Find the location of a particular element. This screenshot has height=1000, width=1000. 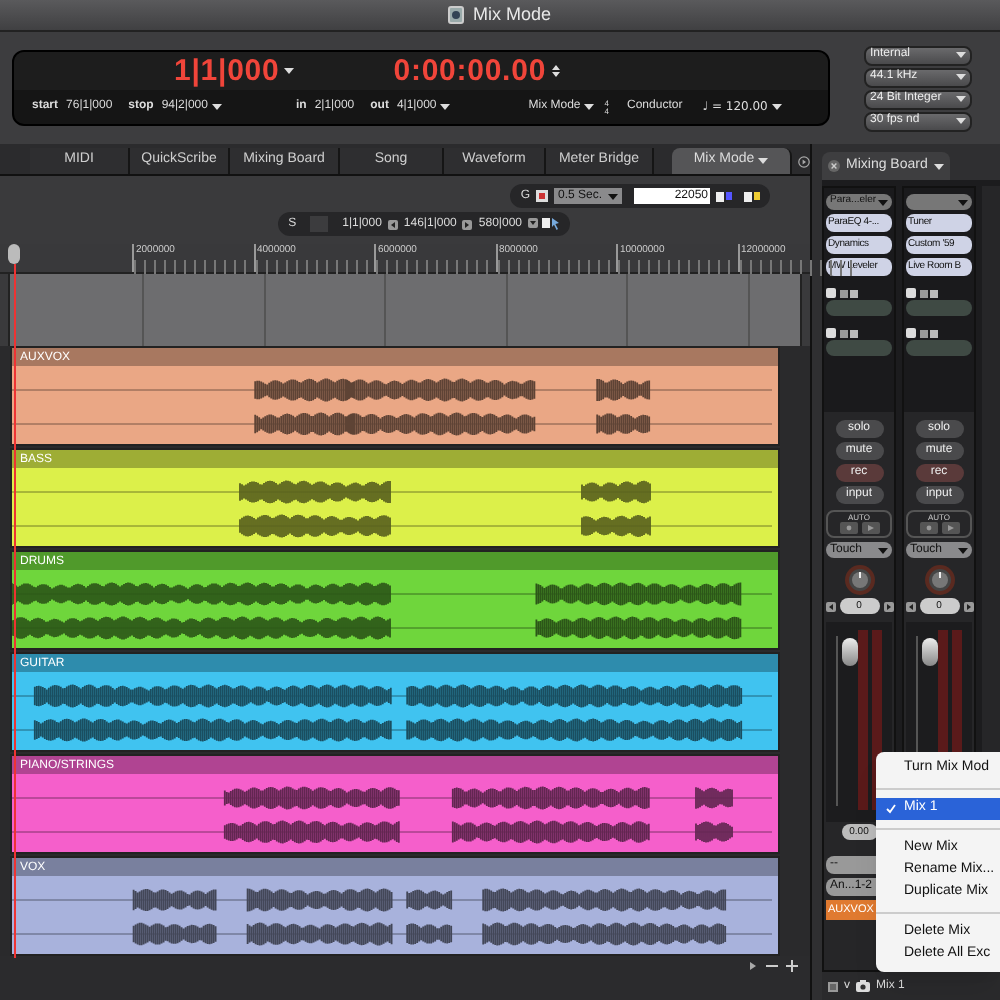

bar-position: 1|1|000 is located at coordinates (227, 71).